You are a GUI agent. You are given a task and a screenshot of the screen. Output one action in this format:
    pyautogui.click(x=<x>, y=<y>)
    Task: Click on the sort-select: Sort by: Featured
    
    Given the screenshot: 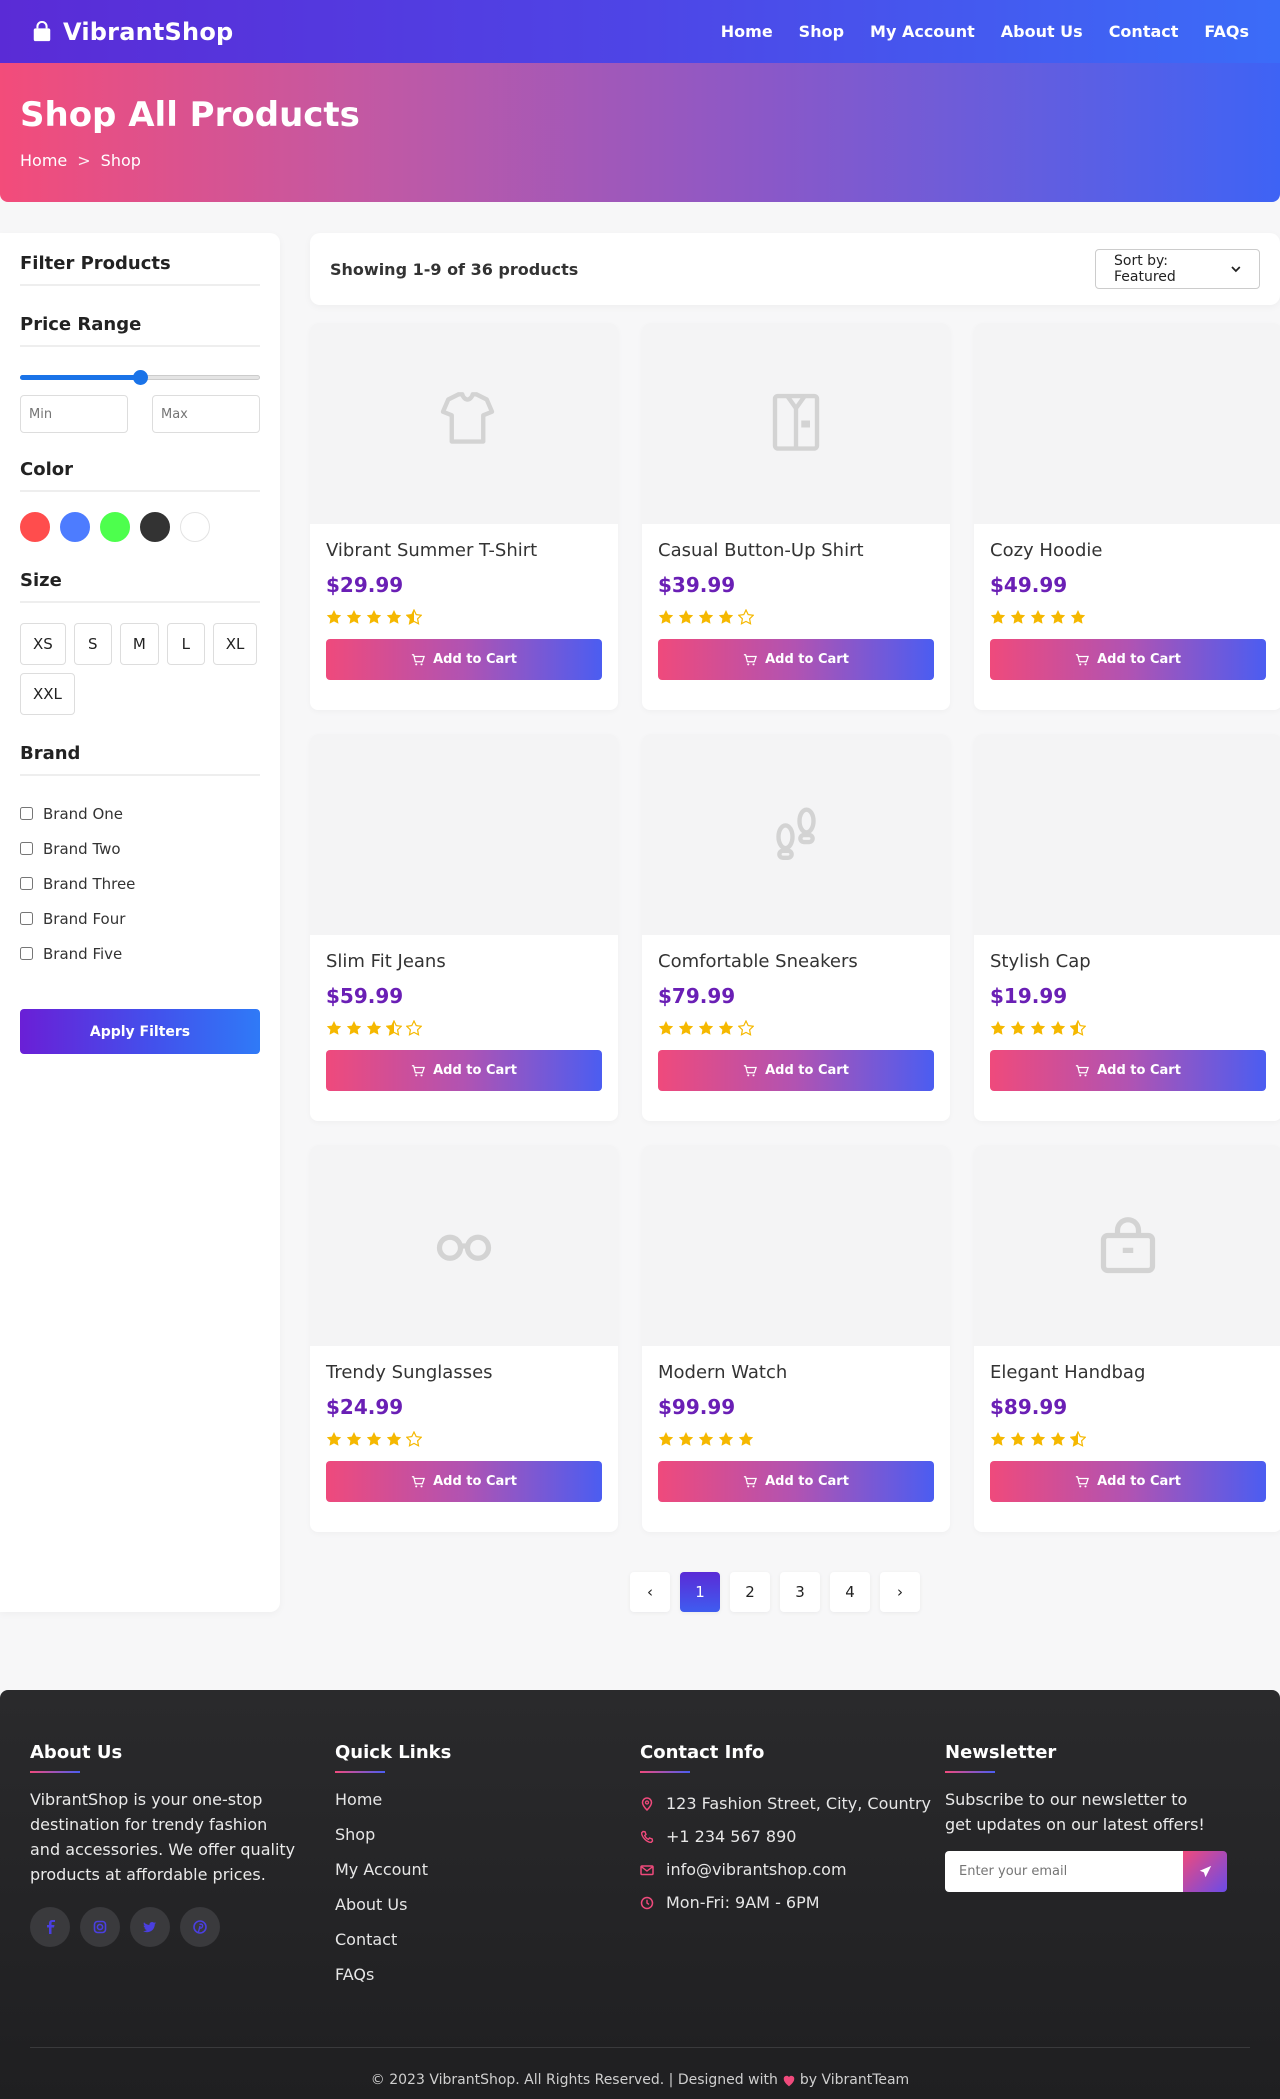 What is the action you would take?
    pyautogui.click(x=1177, y=269)
    